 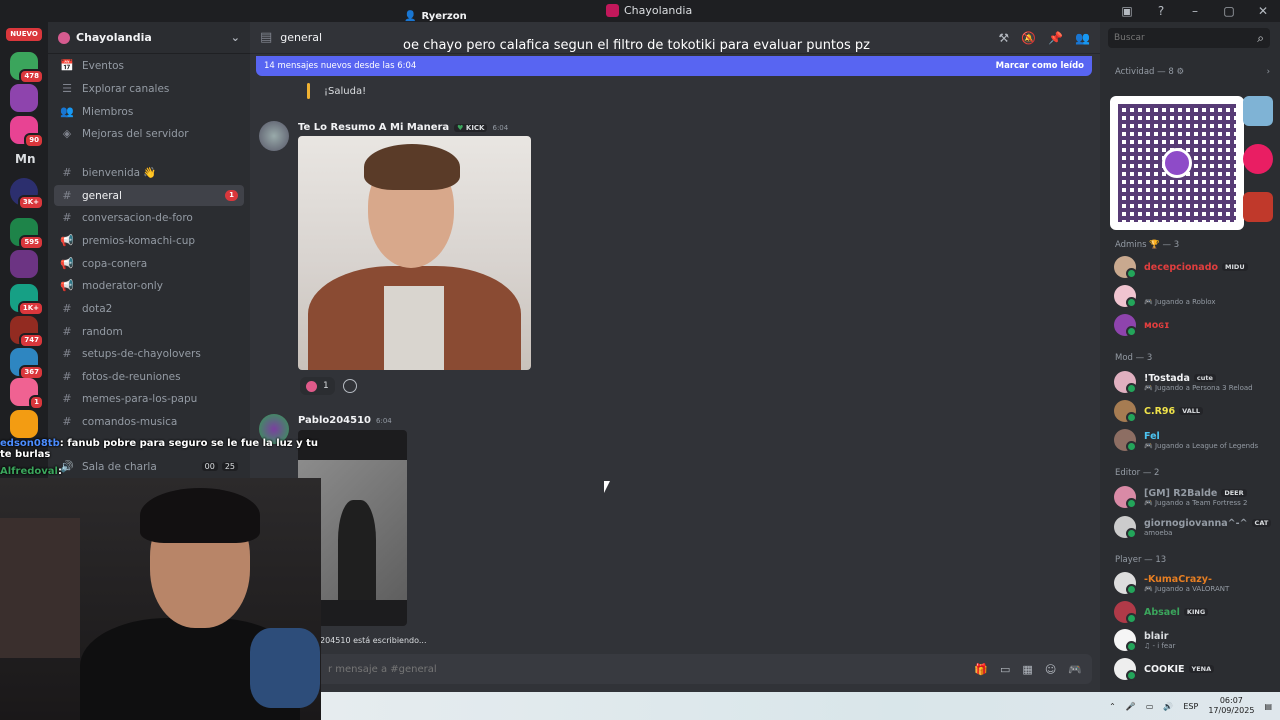 What do you see at coordinates (149, 217) in the screenshot?
I see `channel-conversacion: # conversacion-de-foro` at bounding box center [149, 217].